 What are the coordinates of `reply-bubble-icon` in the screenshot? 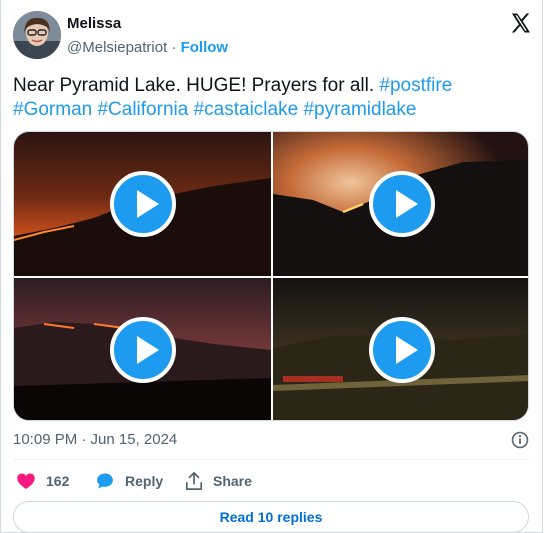 It's located at (105, 481).